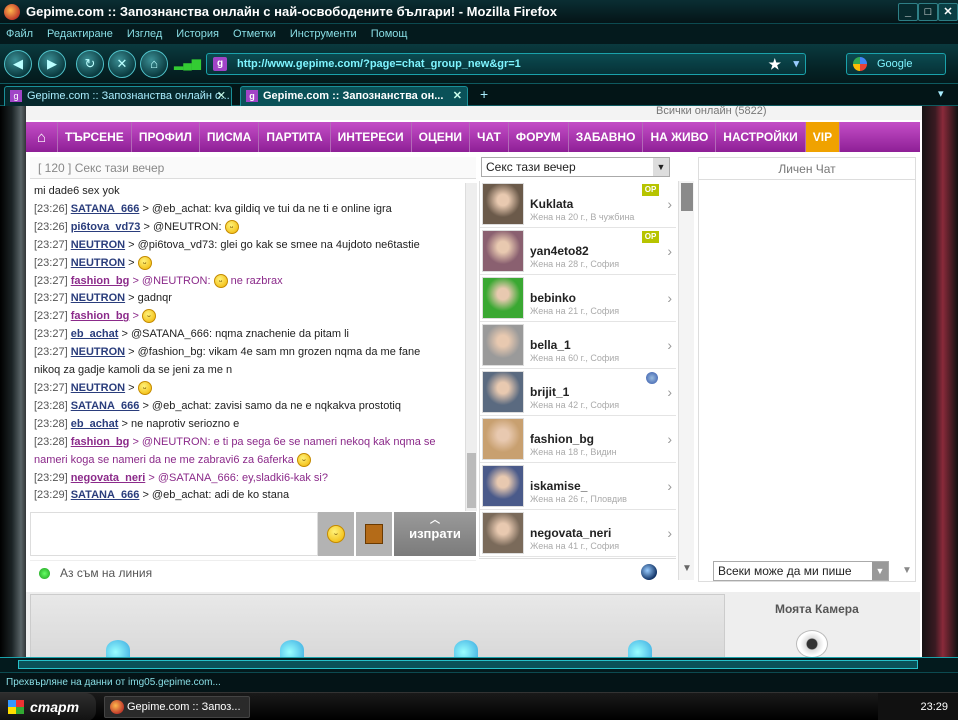 This screenshot has height=720, width=958. I want to click on start-button: старт, so click(48, 706).